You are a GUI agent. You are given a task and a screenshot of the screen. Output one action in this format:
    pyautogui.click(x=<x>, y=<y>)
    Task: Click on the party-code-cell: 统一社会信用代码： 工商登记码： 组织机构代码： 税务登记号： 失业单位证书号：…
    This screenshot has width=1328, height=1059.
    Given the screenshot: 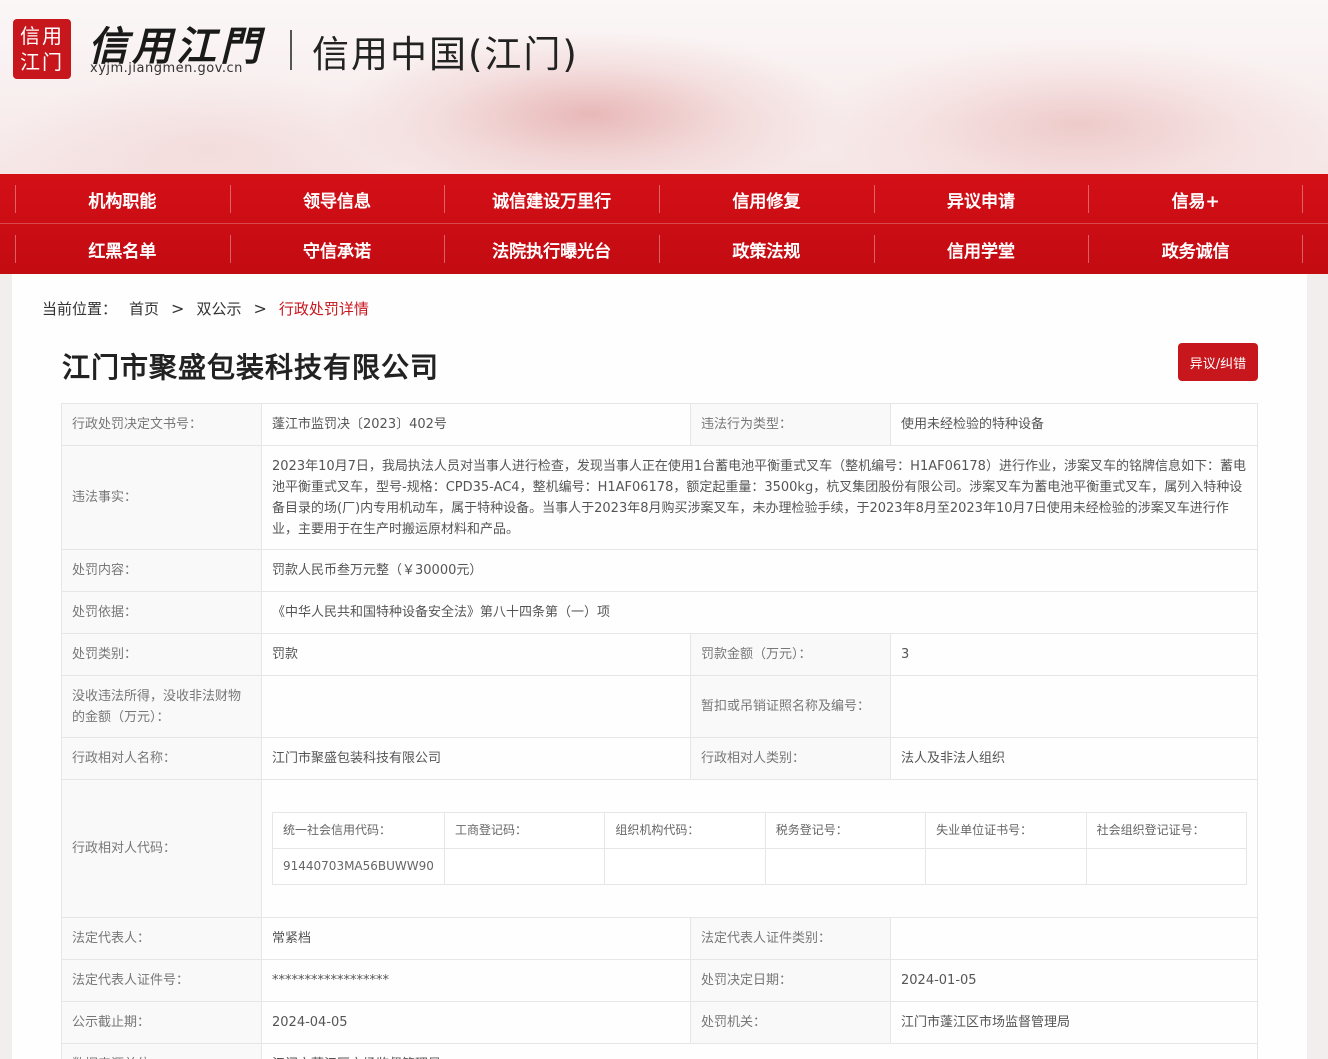 What is the action you would take?
    pyautogui.click(x=759, y=848)
    